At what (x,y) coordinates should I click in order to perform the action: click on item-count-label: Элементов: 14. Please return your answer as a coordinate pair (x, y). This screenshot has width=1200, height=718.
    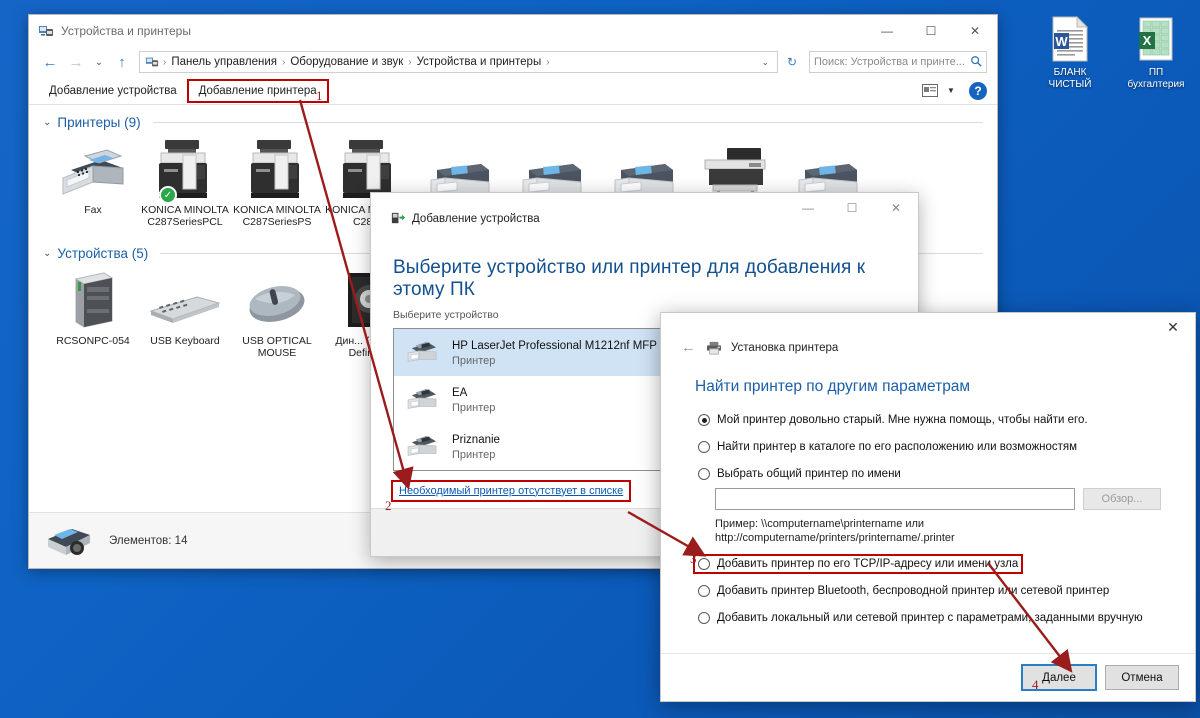
    Looking at the image, I should click on (148, 540).